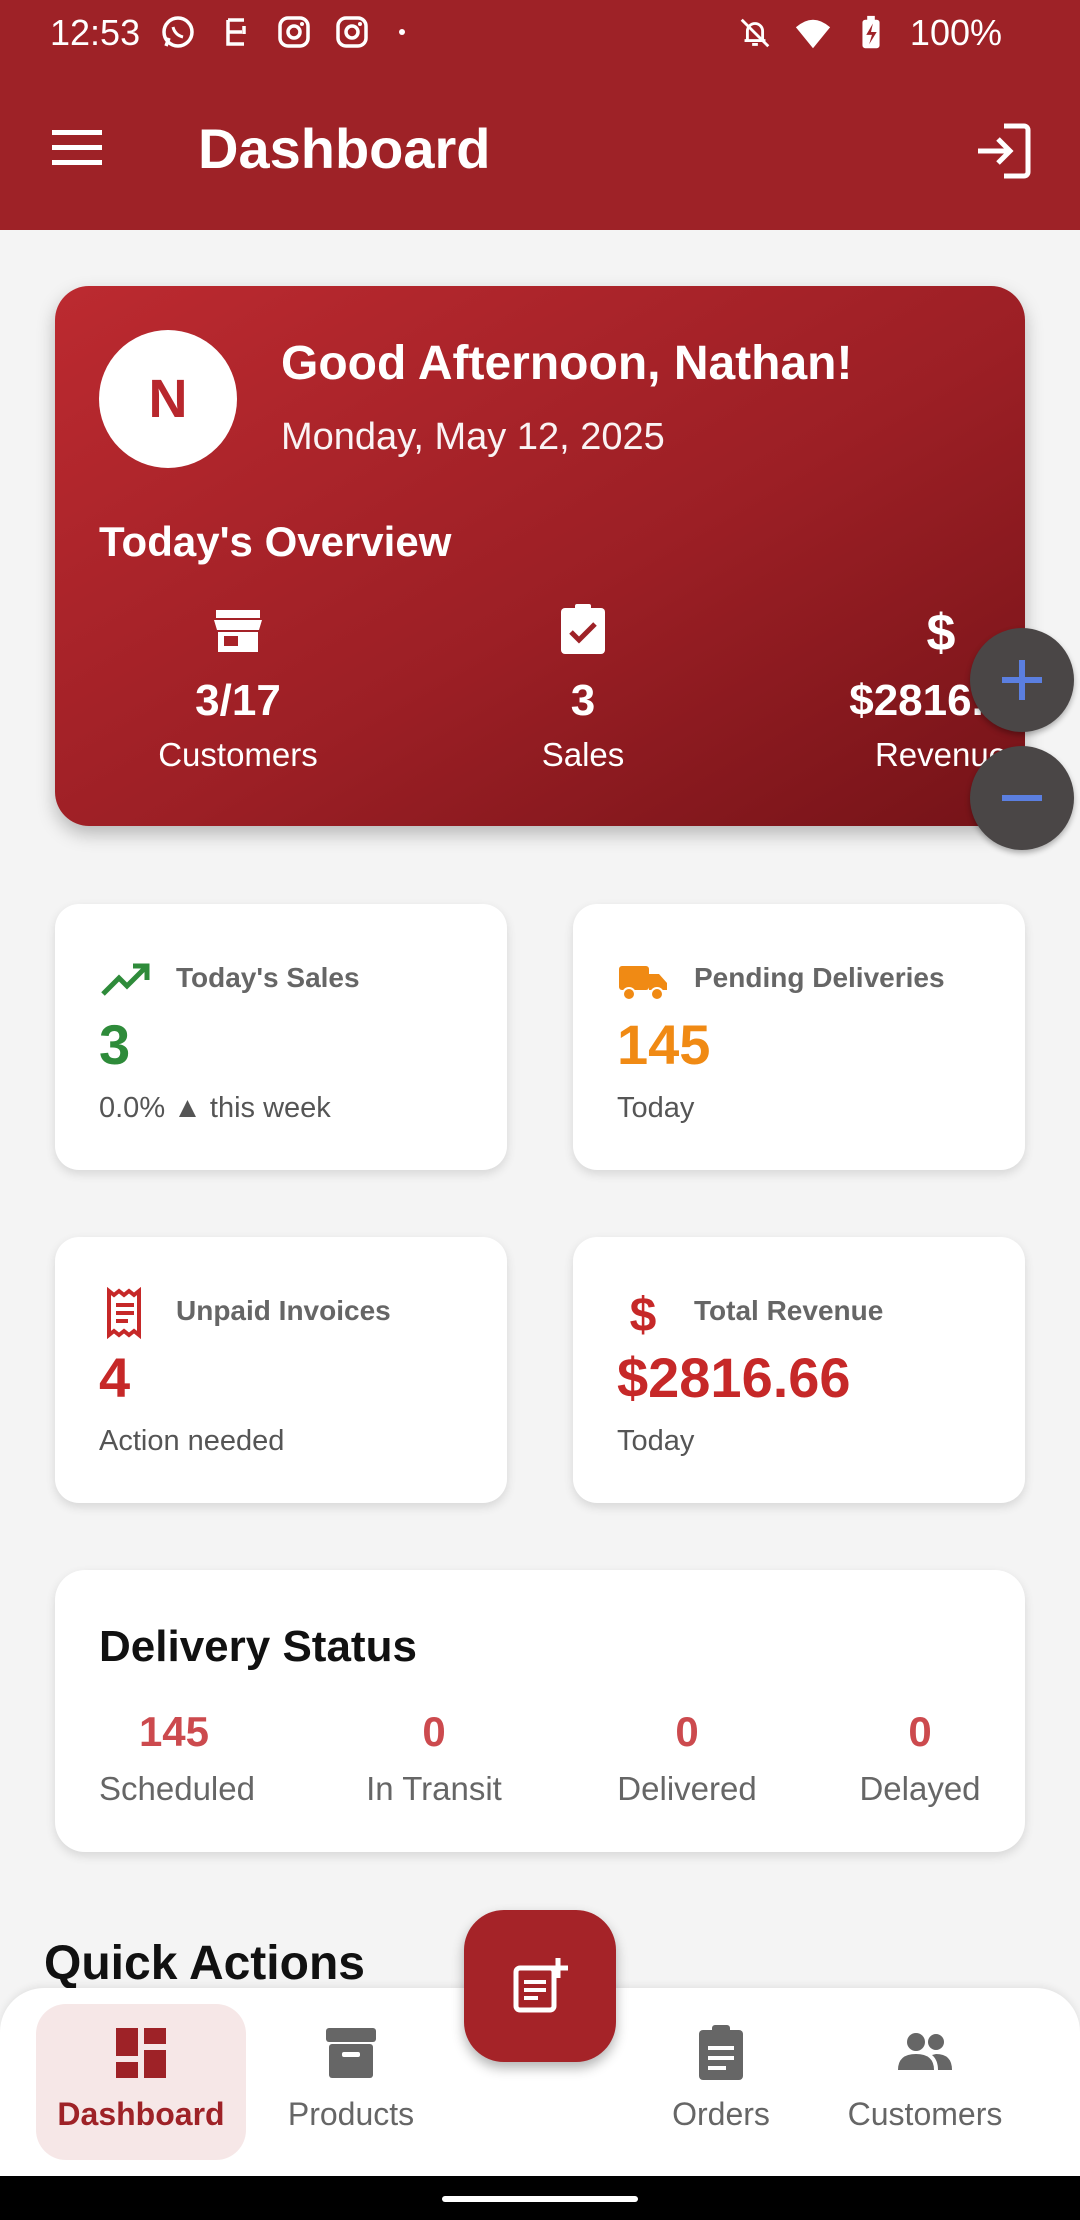 This screenshot has height=2220, width=1080. What do you see at coordinates (281, 1037) in the screenshot?
I see `todays-sales-card: Today's Sales 3 0.0% ▲ this week` at bounding box center [281, 1037].